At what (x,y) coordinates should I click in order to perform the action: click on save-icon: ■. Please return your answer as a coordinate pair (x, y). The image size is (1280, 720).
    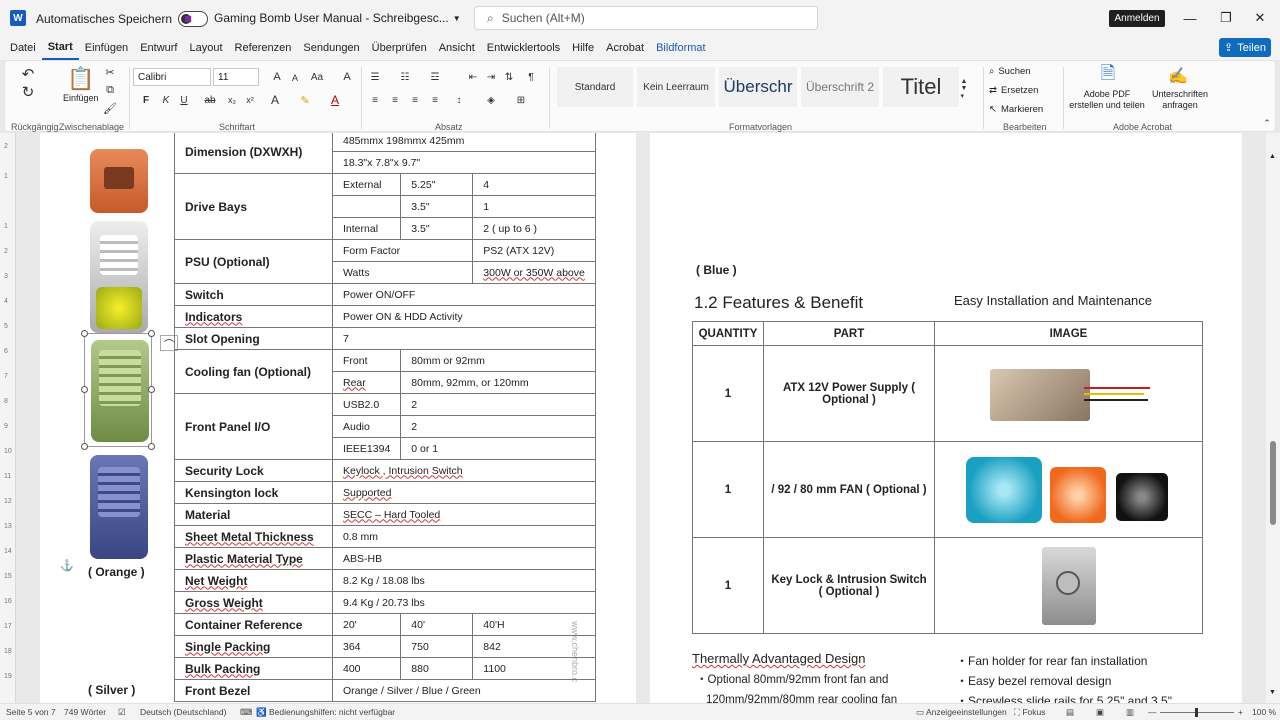
    Looking at the image, I should click on (188, 18).